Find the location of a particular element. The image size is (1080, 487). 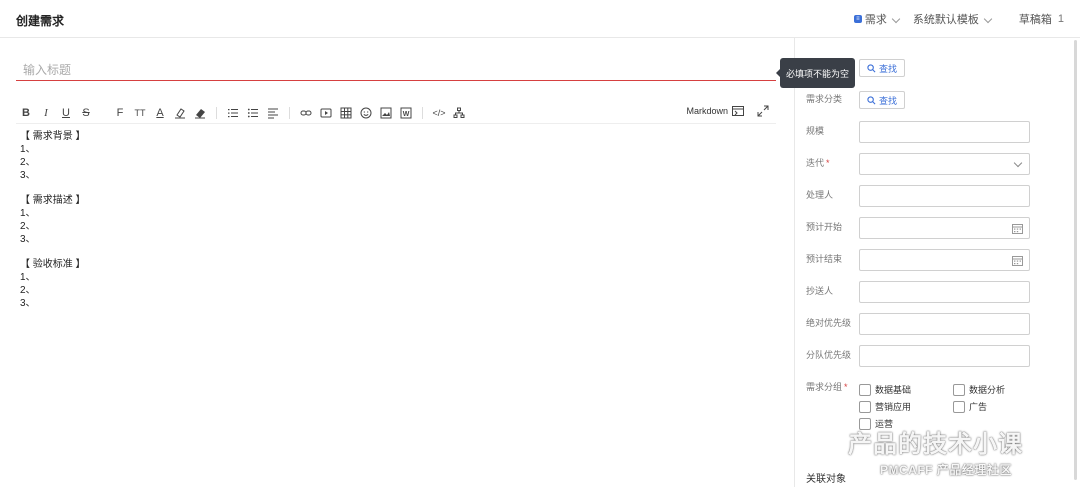

content-block: 【 需求描述 】 1、 2、 3、 is located at coordinates (390, 220).